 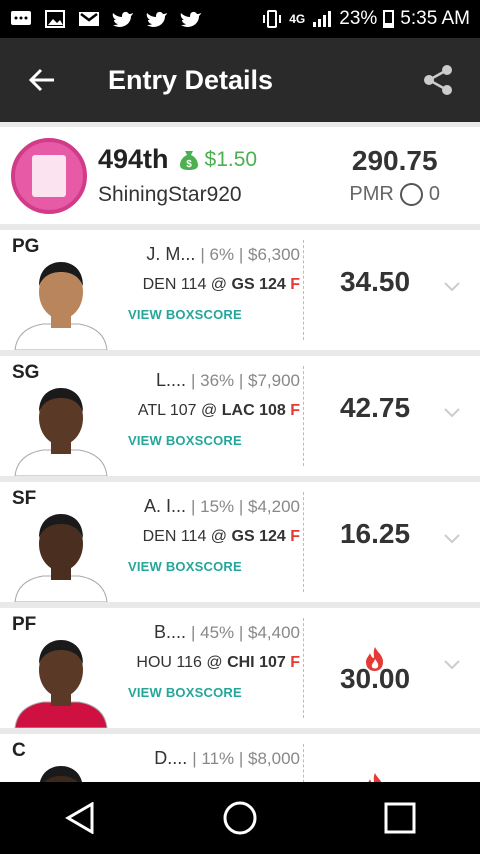 I want to click on battery-icon, so click(x=389, y=19).